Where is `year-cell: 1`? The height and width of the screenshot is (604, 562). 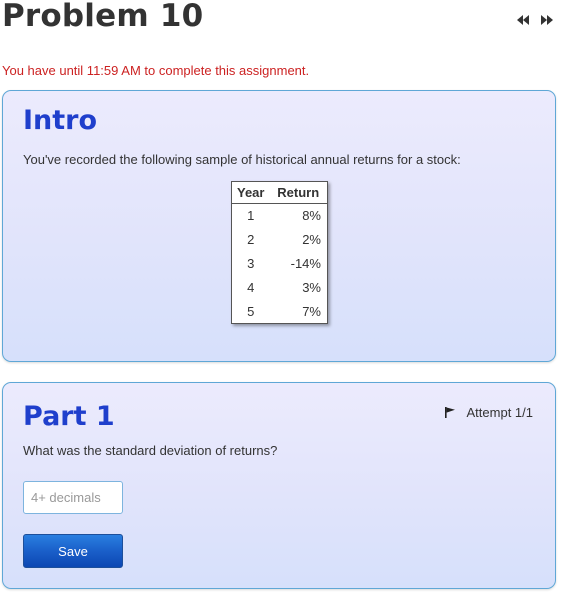
year-cell: 1 is located at coordinates (251, 216).